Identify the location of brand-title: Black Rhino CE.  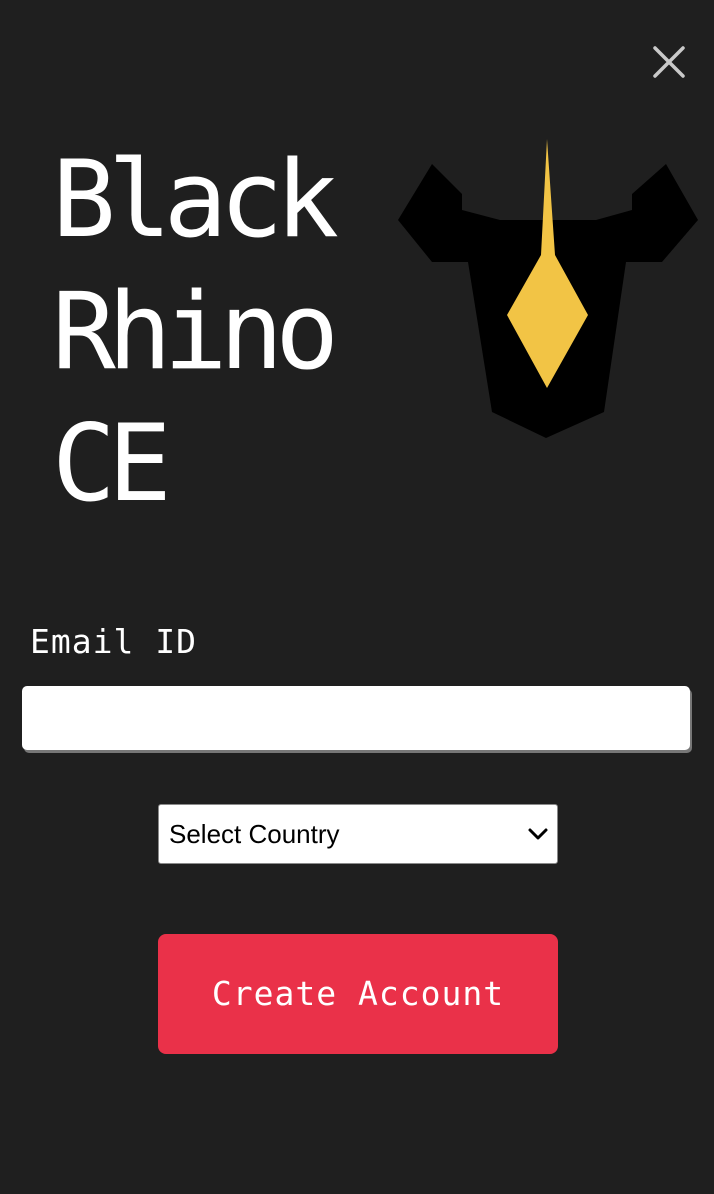
(195, 332).